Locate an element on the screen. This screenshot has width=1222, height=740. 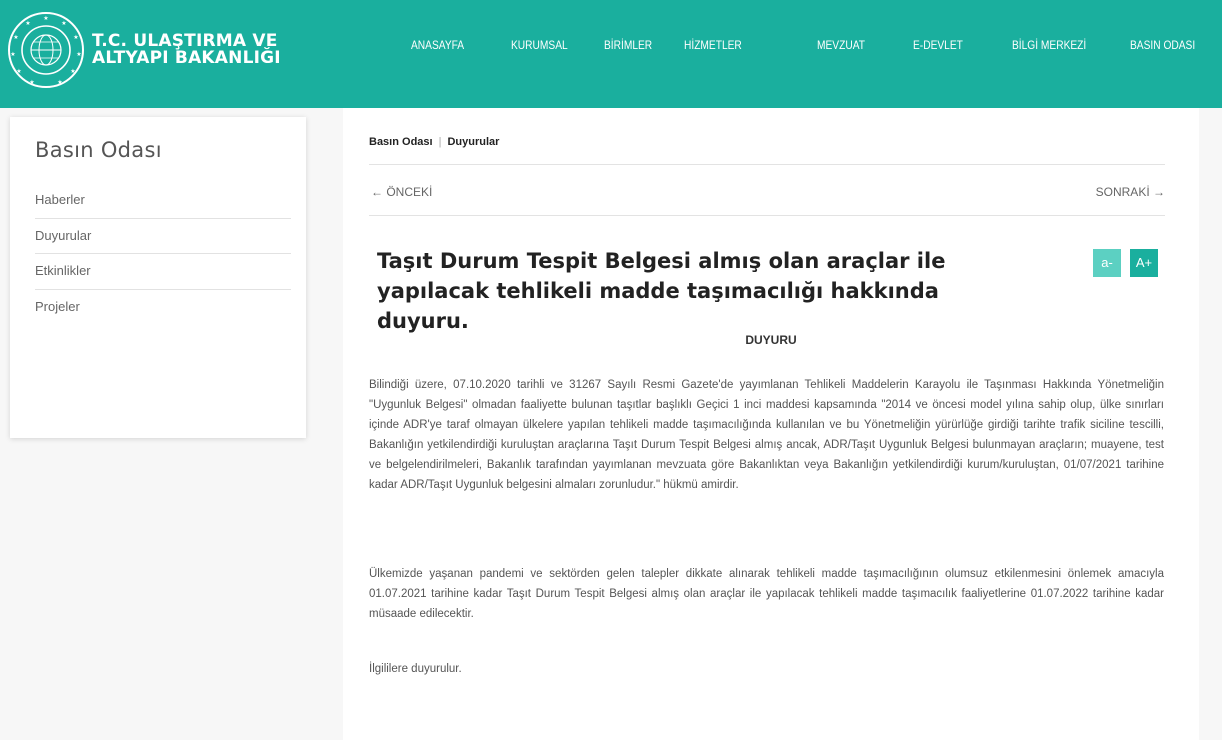
divider-top is located at coordinates (767, 164).